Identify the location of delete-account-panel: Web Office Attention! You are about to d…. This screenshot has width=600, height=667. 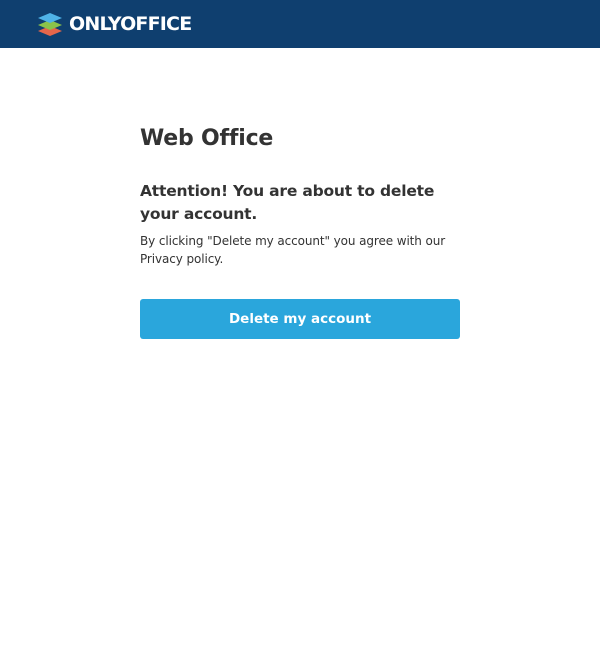
(300, 196).